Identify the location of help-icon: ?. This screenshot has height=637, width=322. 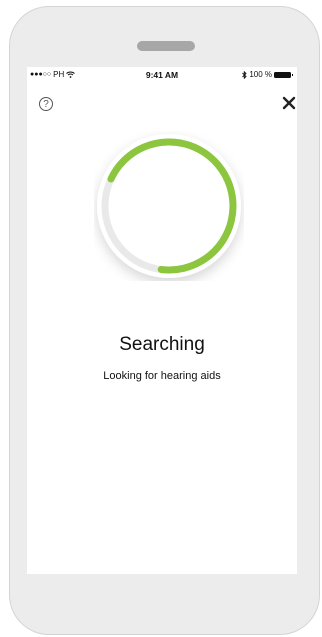
(46, 104).